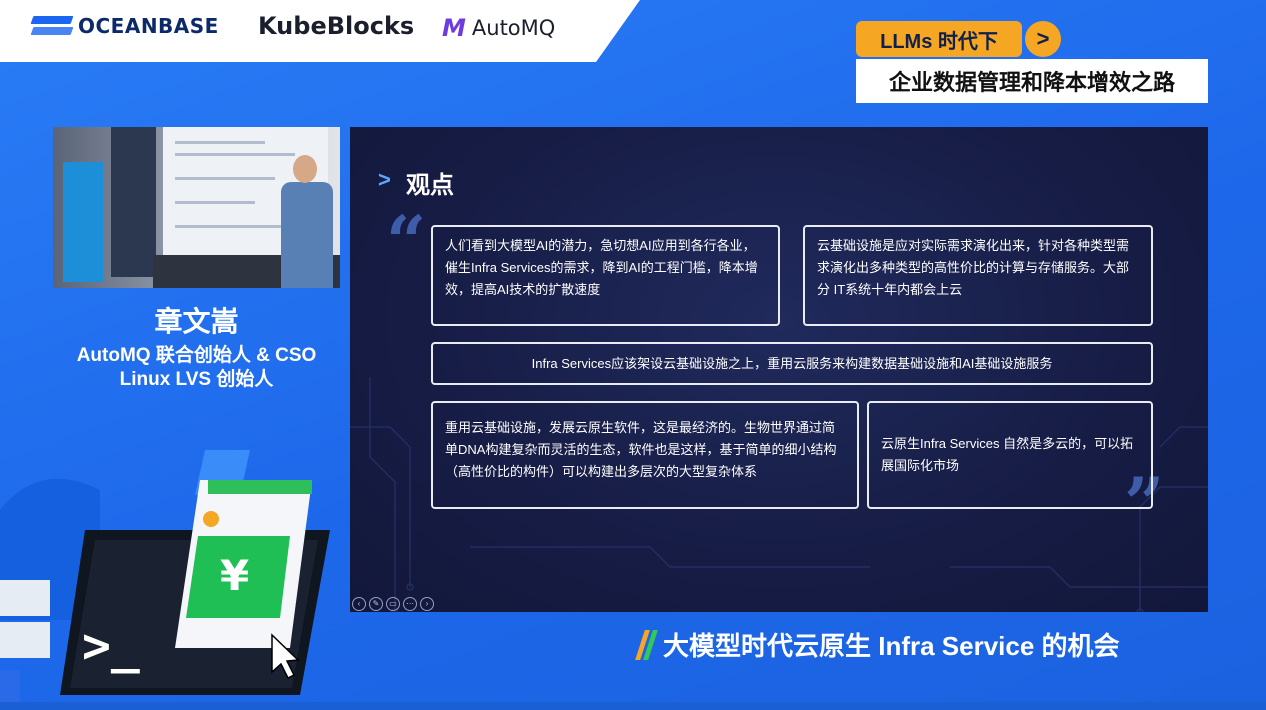  I want to click on slash-accent-icon, so click(646, 644).